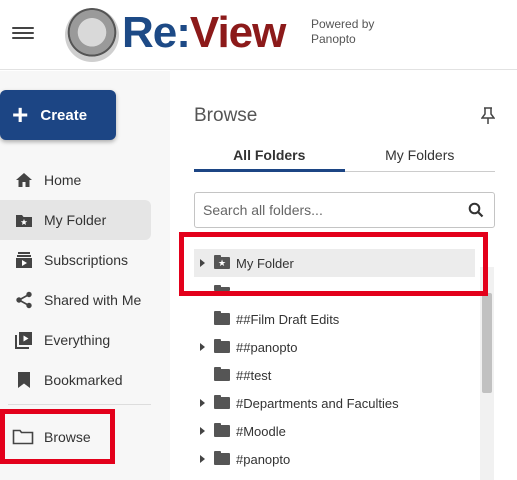  Describe the element at coordinates (75, 260) in the screenshot. I see `sidebar-item-subscriptions: Subscriptions` at that location.